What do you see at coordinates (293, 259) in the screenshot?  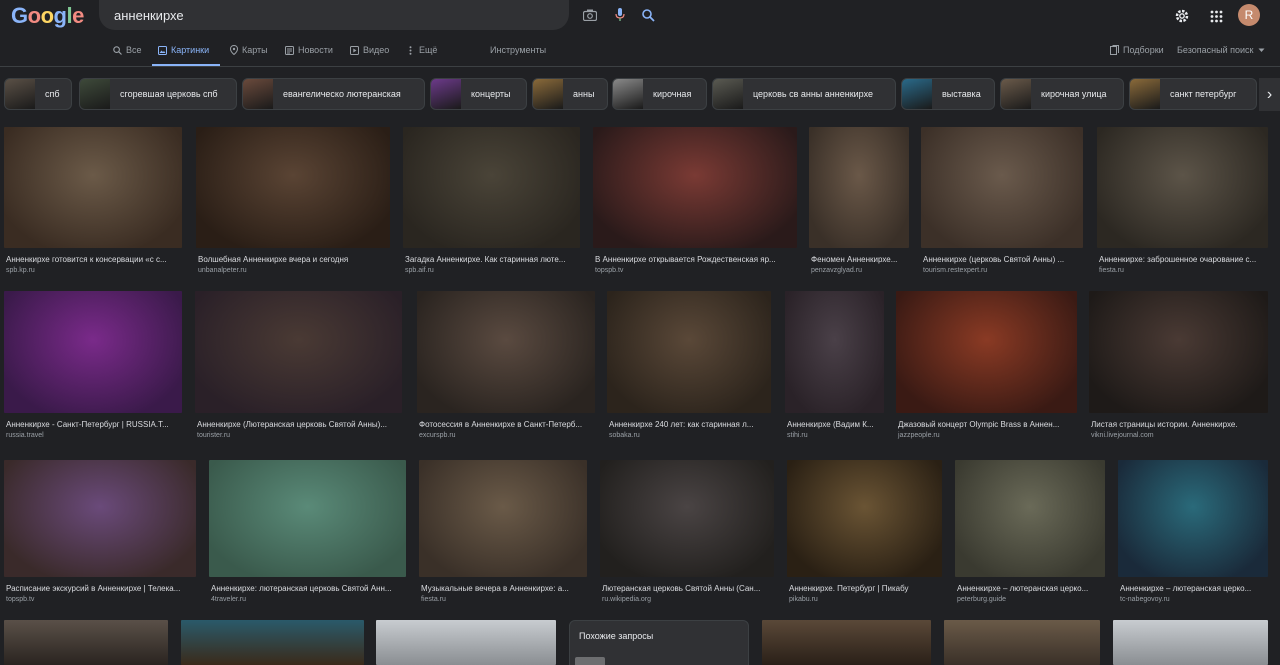 I see `result-title: Волшебная Анненкирхе вчера и сегодня` at bounding box center [293, 259].